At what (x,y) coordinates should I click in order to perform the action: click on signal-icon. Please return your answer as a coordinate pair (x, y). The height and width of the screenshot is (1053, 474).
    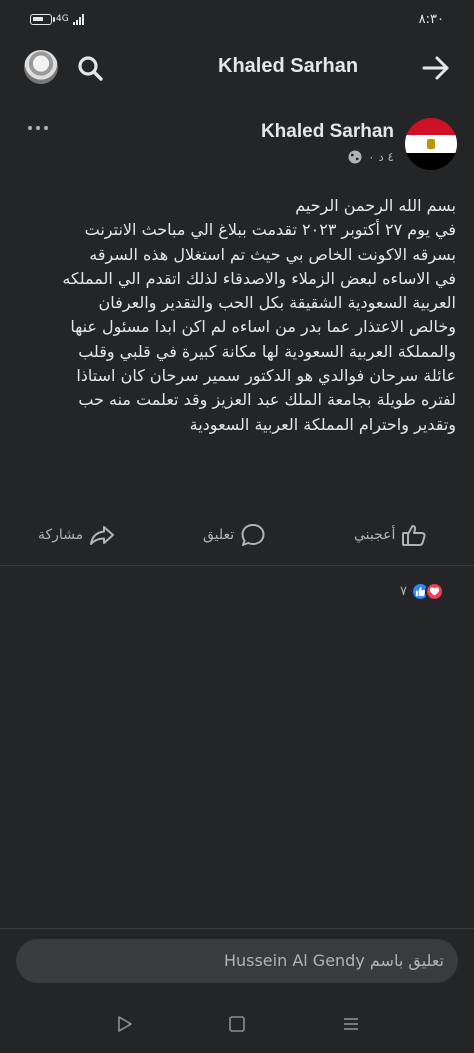
    Looking at the image, I should click on (78, 19).